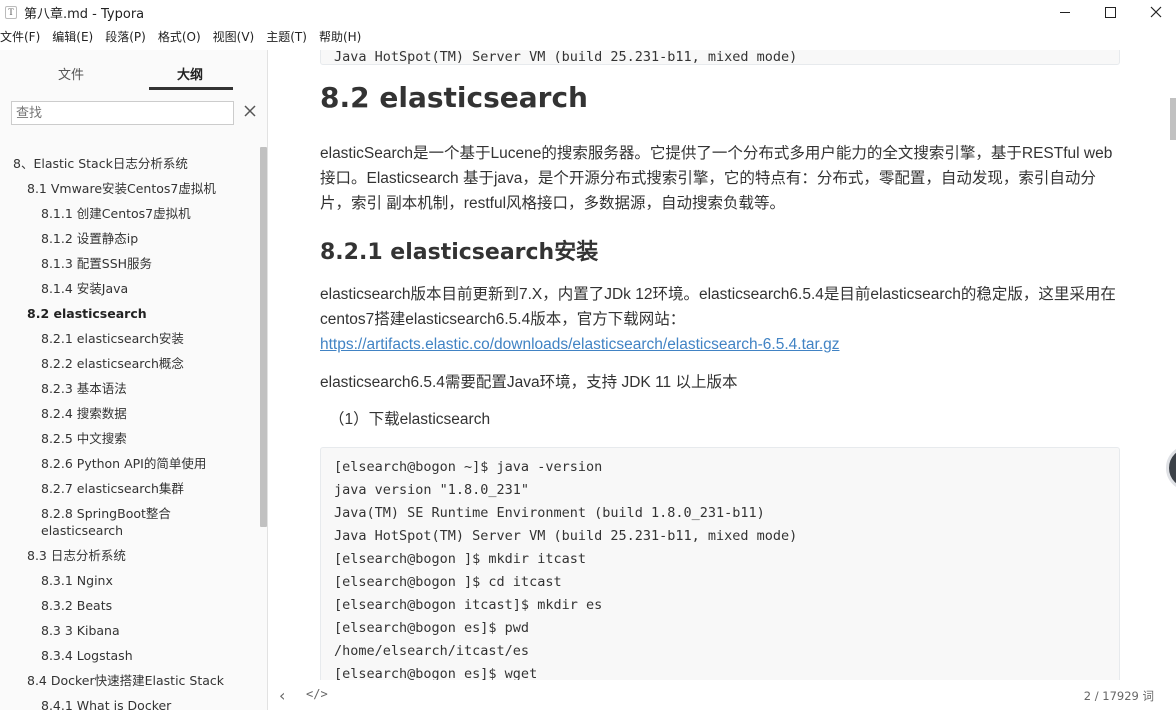 This screenshot has height=710, width=1176. I want to click on code-line: [elsearch@bogon ~]$ java -version, so click(468, 467).